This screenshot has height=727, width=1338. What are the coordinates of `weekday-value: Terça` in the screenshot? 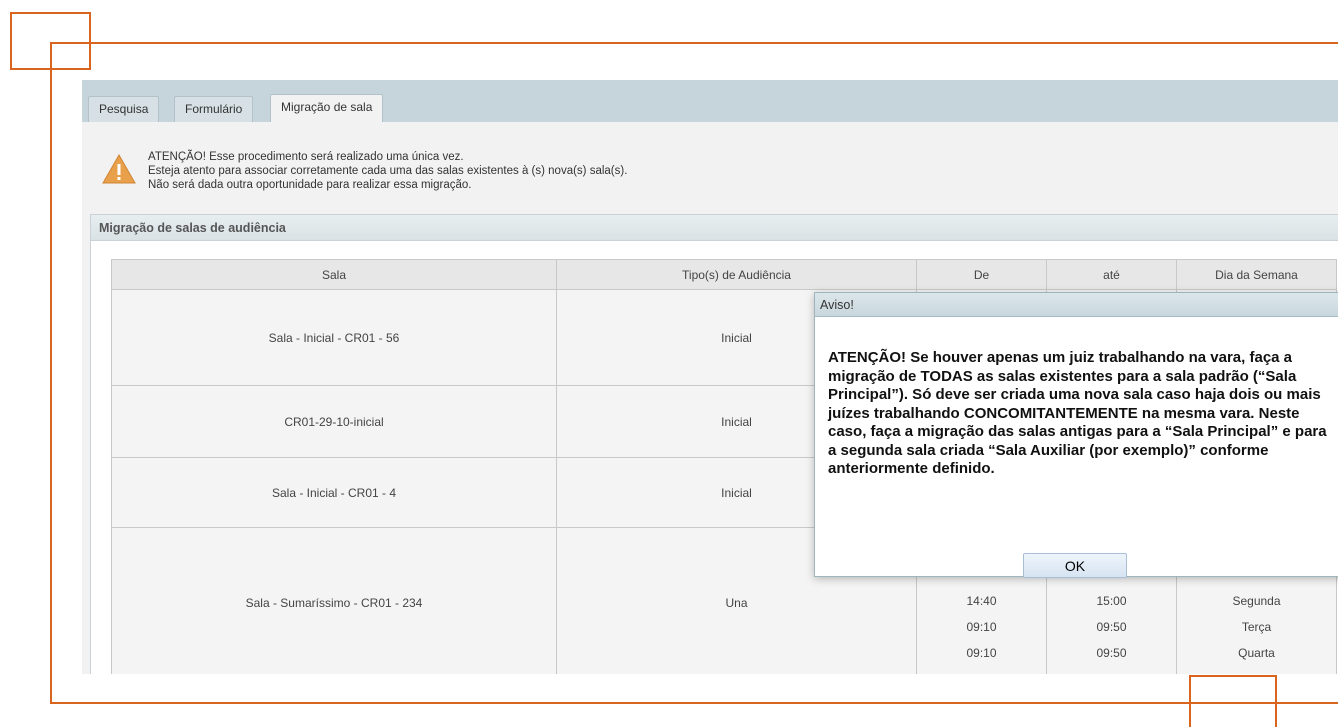 It's located at (1256, 626).